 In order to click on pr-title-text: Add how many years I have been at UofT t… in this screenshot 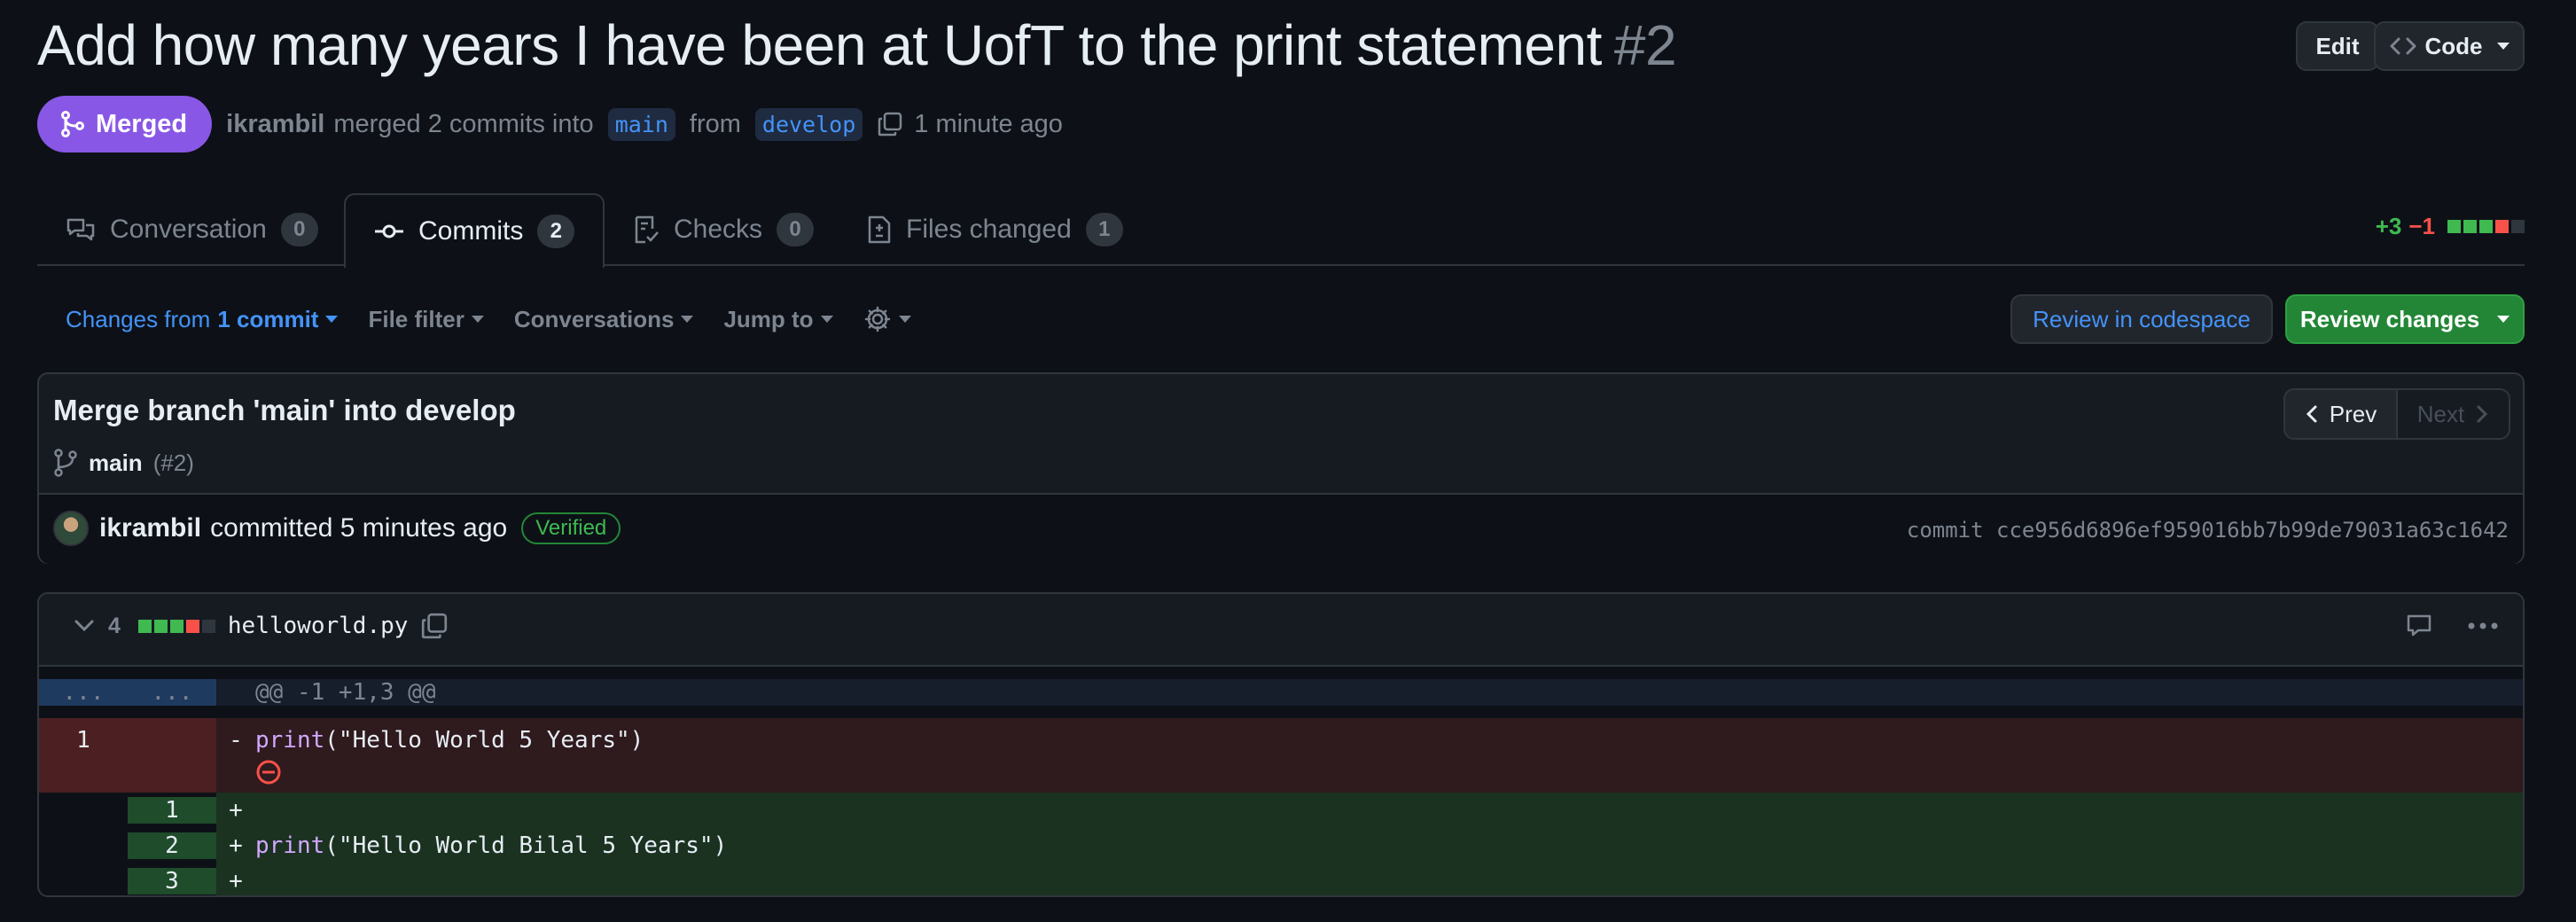, I will do `click(819, 45)`.